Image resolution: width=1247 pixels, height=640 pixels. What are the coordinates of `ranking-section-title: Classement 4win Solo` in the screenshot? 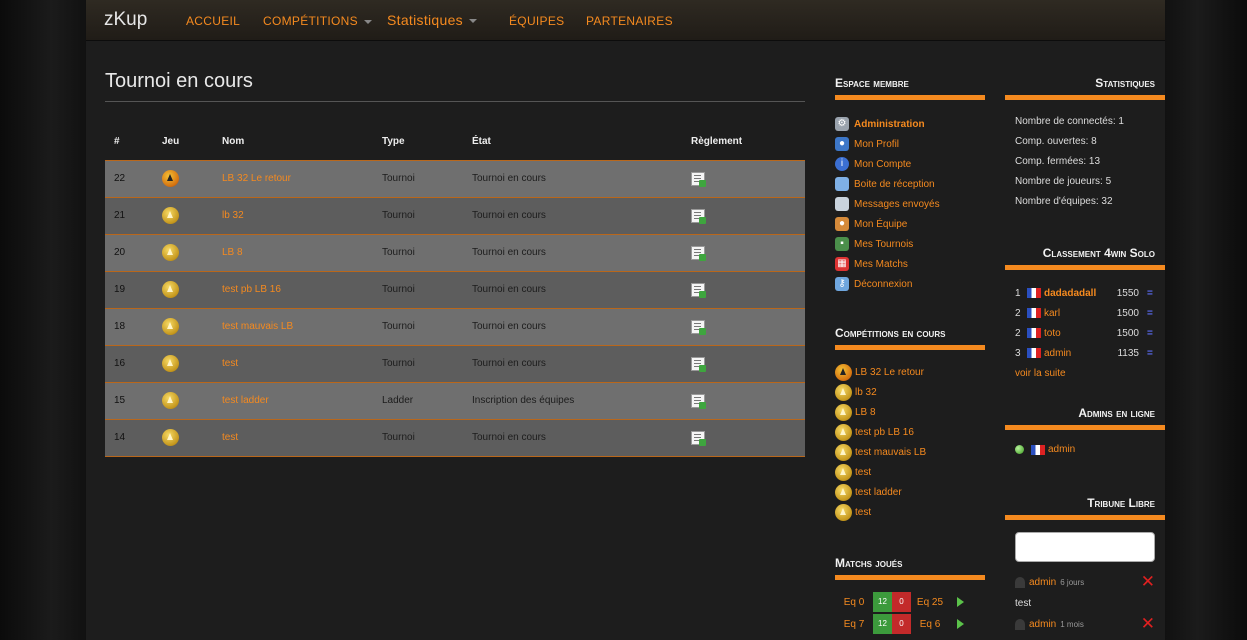 It's located at (1085, 258).